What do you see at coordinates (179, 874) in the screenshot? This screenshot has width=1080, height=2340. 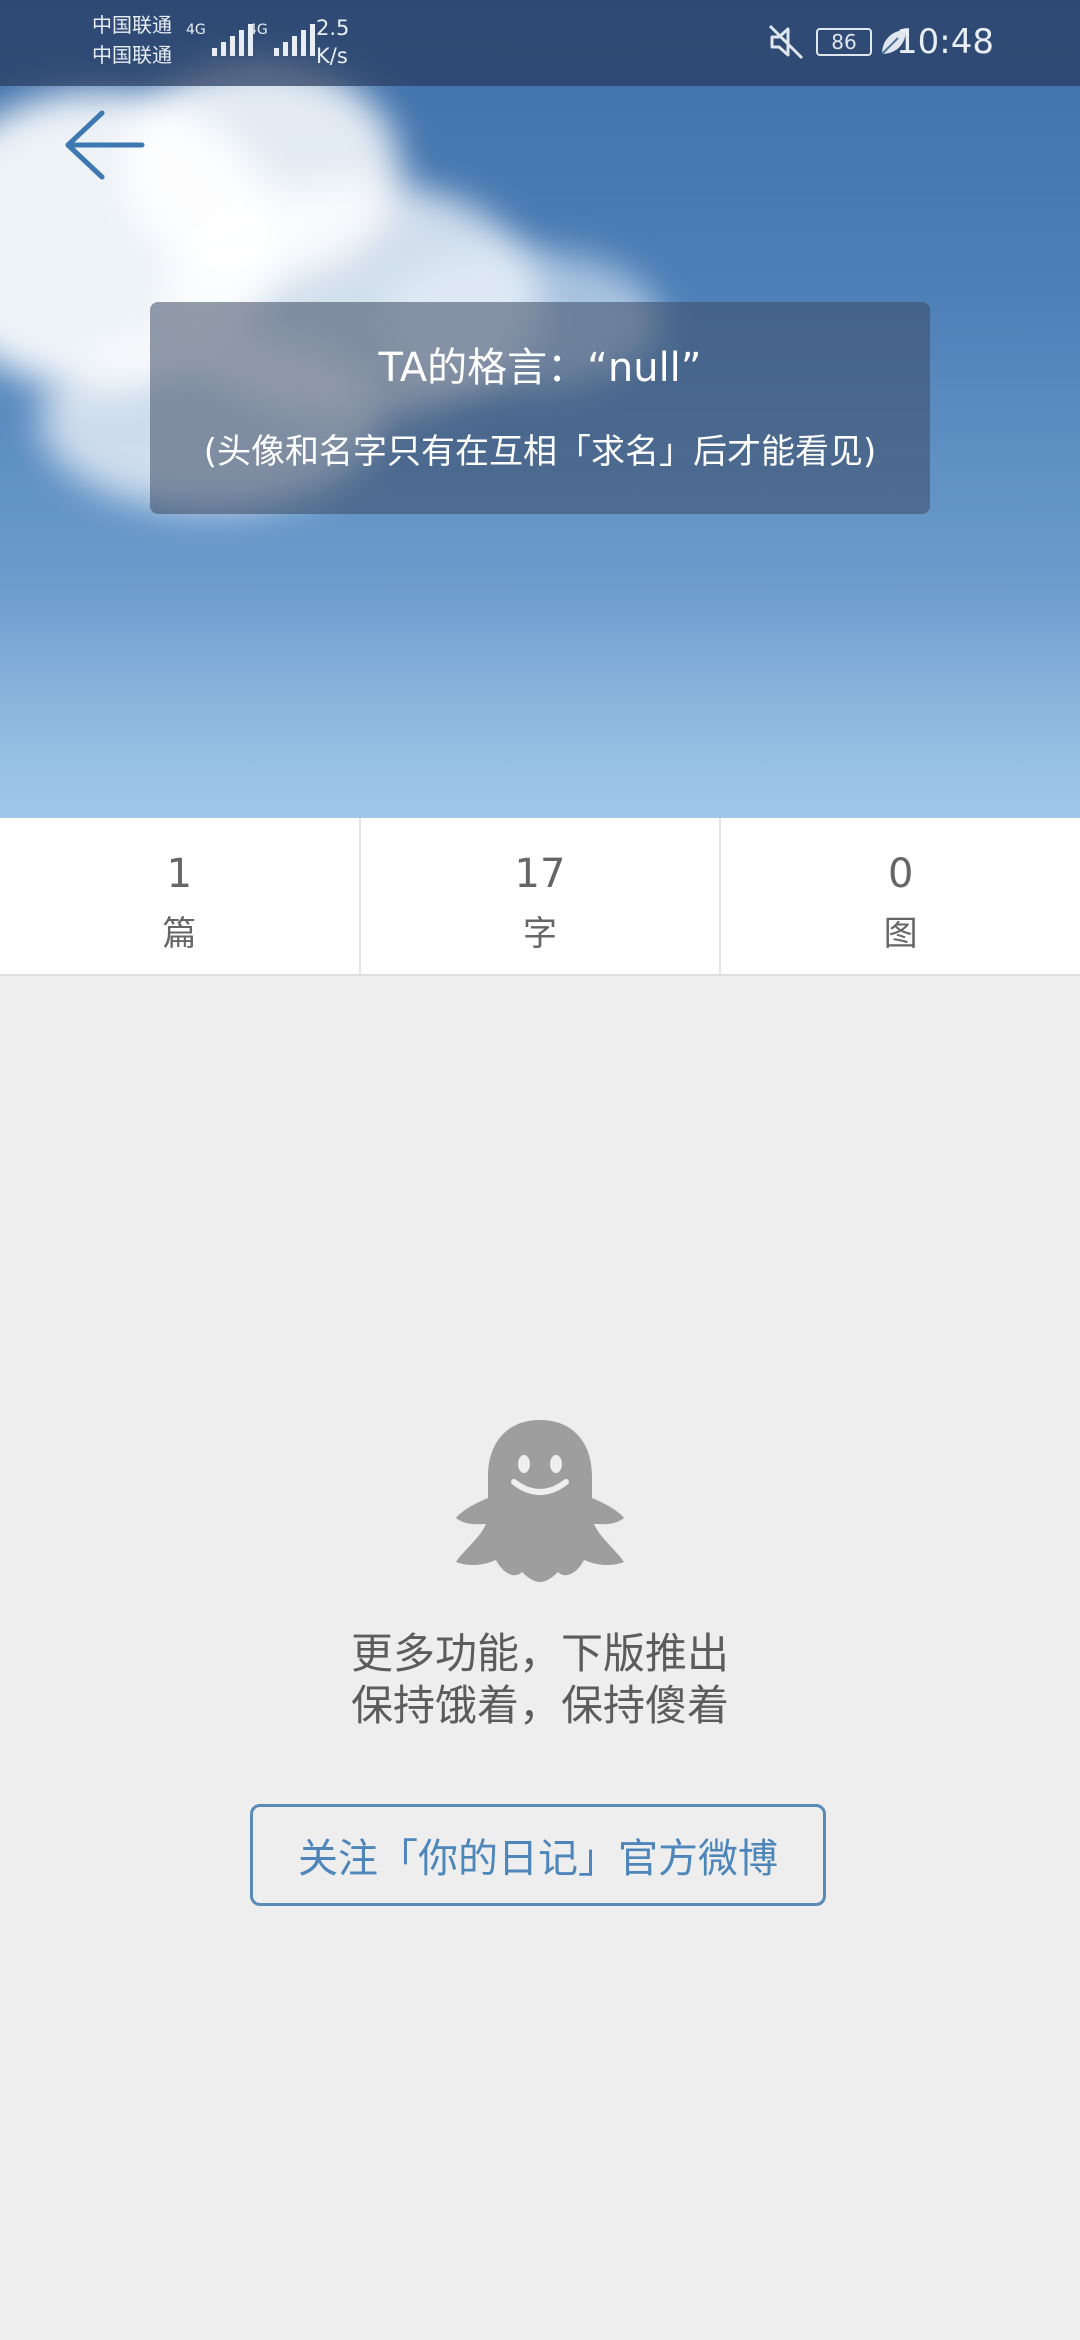 I see `stat-value: 1` at bounding box center [179, 874].